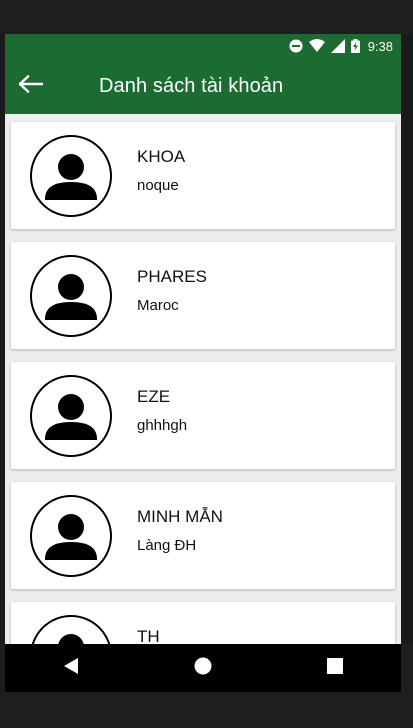 This screenshot has height=728, width=413. I want to click on status-bar: 9:38, so click(203, 46).